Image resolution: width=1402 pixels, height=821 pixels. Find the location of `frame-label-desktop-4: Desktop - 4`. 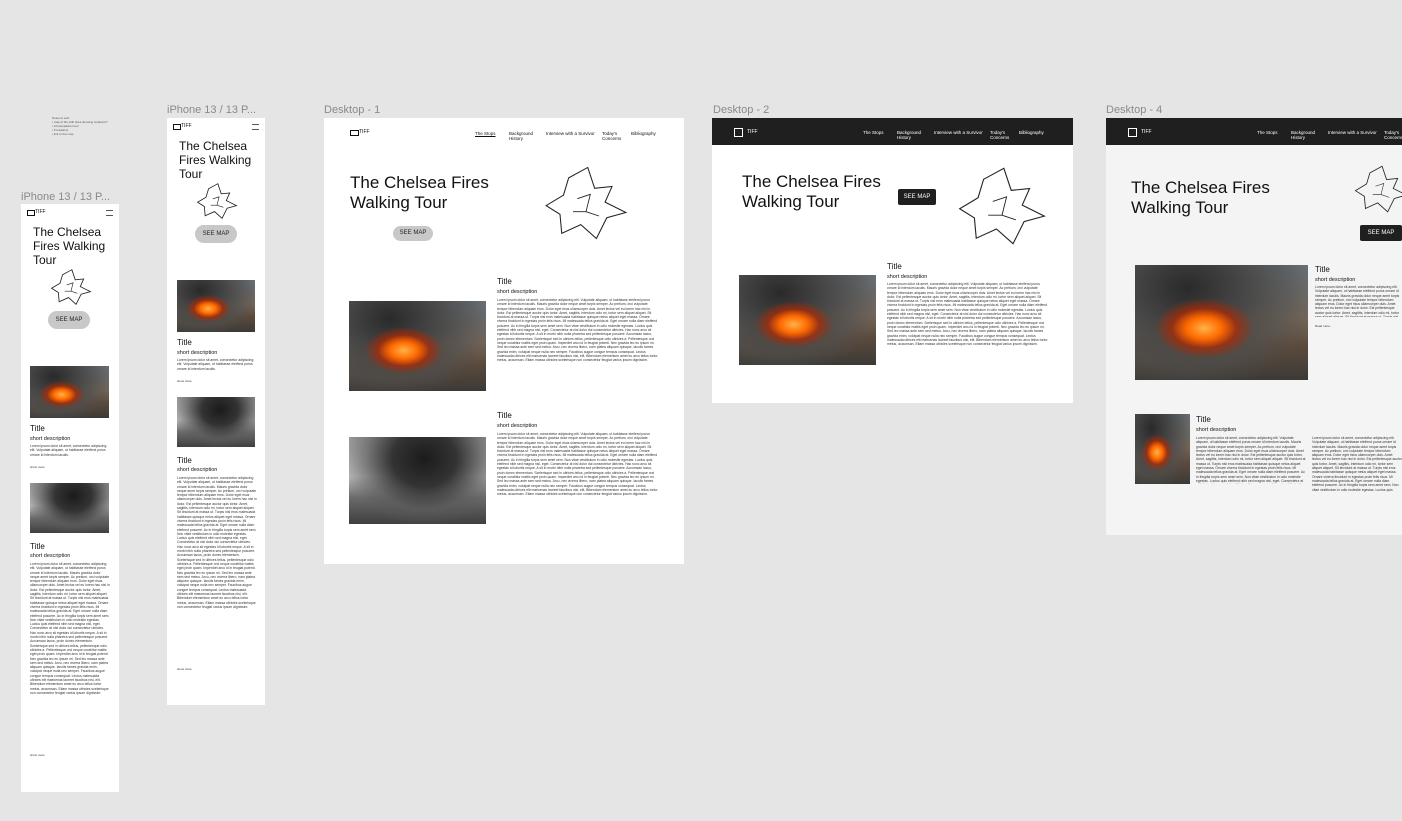

frame-label-desktop-4: Desktop - 4 is located at coordinates (1134, 110).